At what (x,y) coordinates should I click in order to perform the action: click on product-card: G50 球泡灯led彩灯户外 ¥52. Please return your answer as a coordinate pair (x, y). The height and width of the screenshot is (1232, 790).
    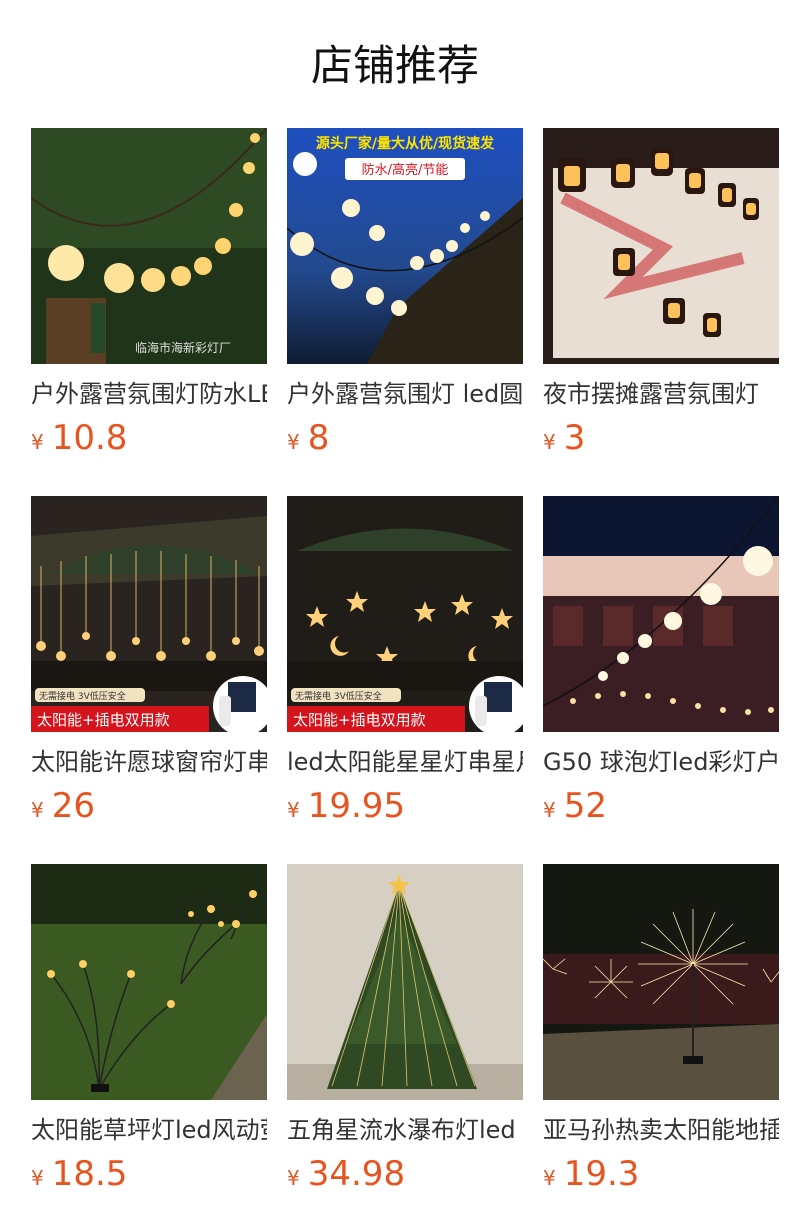
    Looking at the image, I should click on (661, 666).